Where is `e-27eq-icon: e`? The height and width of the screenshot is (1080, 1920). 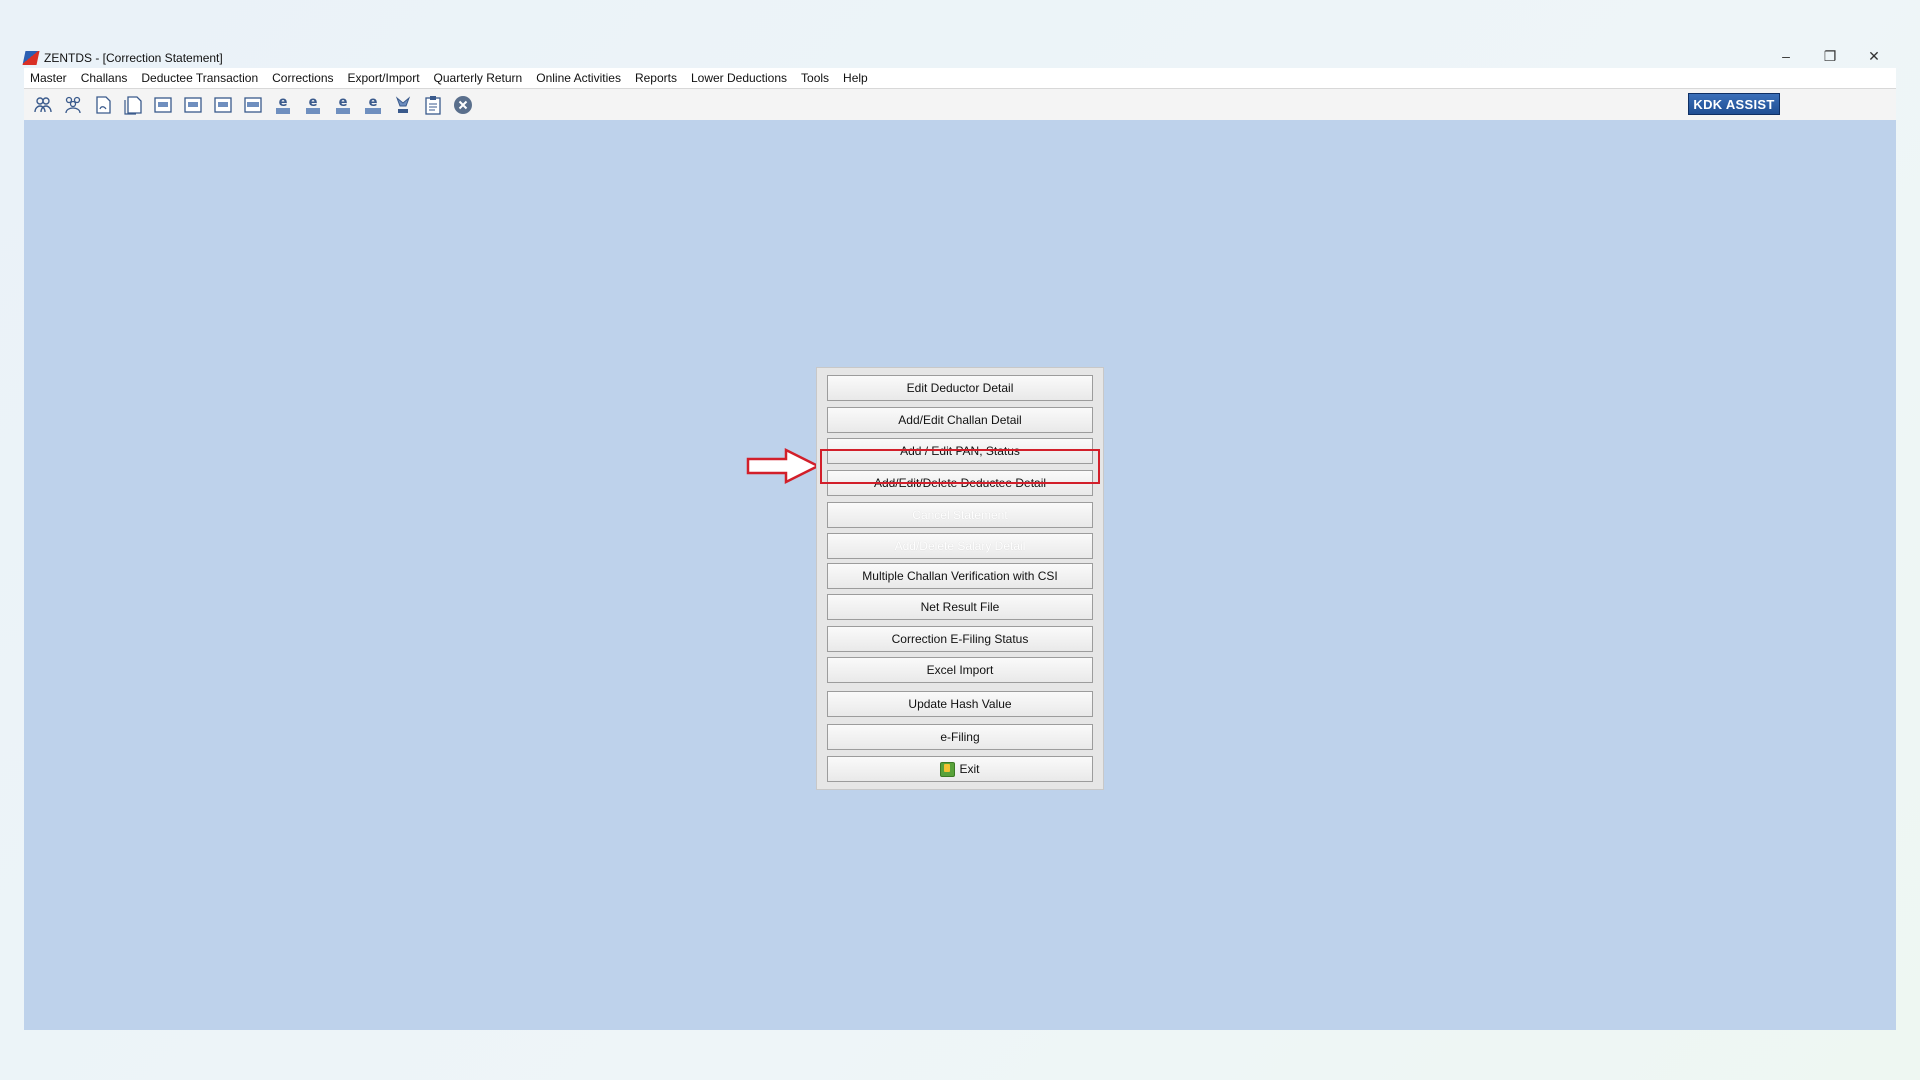
e-27eq-icon: e is located at coordinates (373, 105).